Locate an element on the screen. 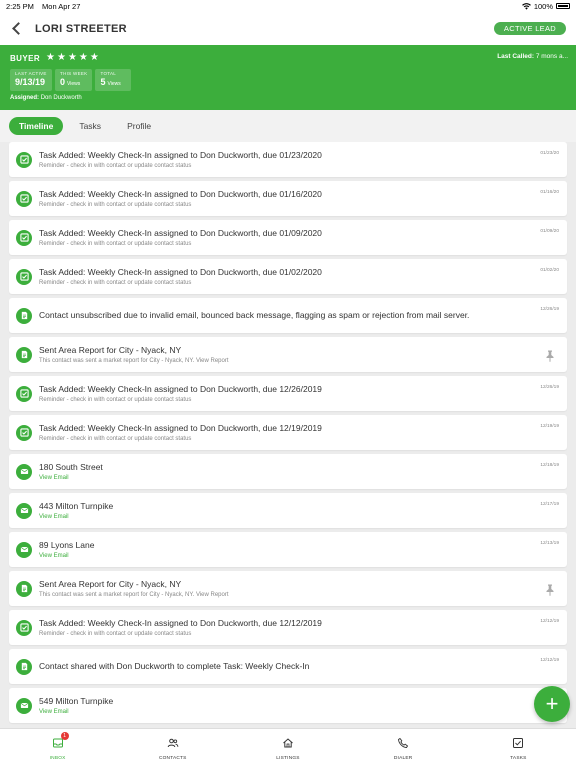 The image size is (576, 768). stat-title: LAST ACTIVE is located at coordinates (31, 73).